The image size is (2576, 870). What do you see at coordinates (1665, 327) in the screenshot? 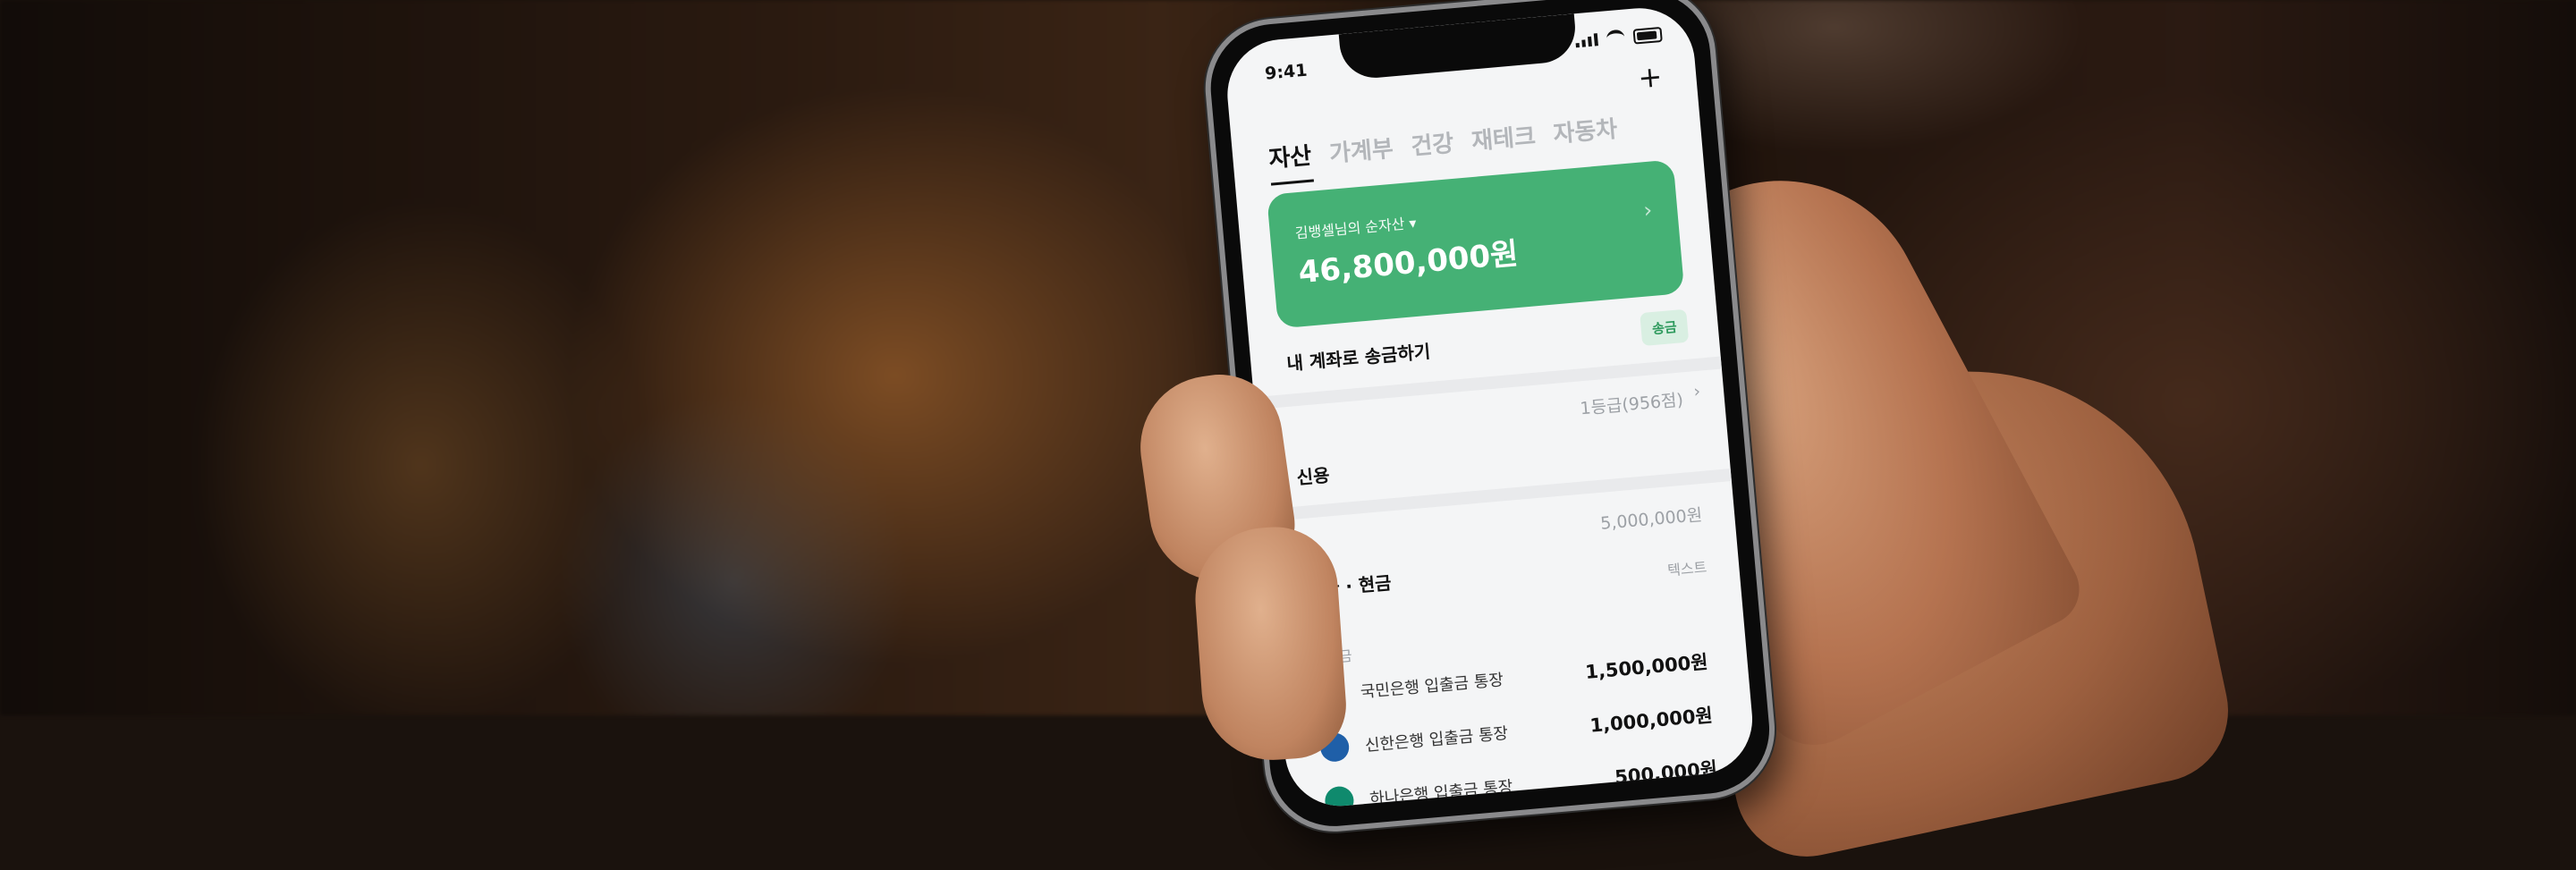
I see `send-button: 송금` at bounding box center [1665, 327].